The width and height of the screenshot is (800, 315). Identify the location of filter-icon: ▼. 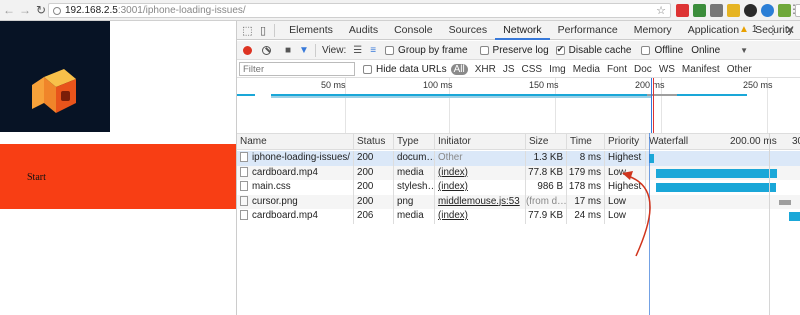
(304, 50).